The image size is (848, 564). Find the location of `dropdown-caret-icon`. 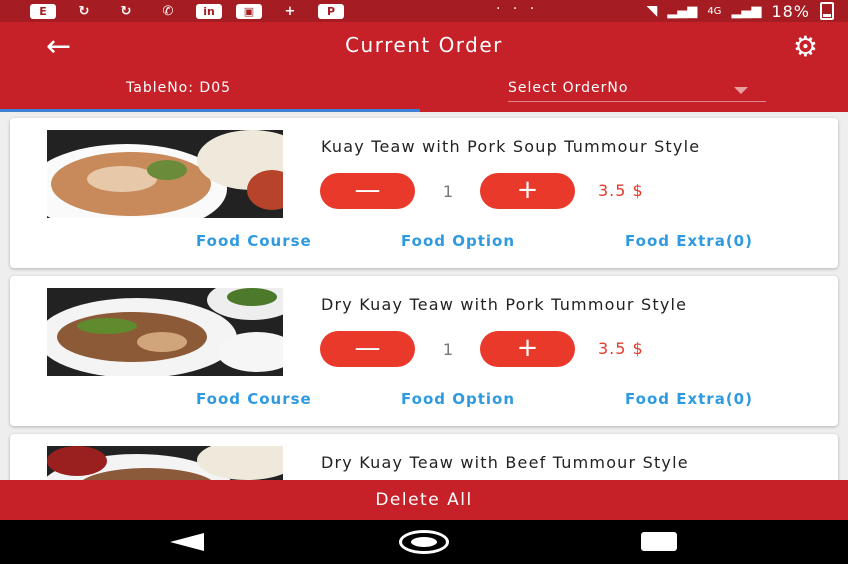

dropdown-caret-icon is located at coordinates (741, 90).